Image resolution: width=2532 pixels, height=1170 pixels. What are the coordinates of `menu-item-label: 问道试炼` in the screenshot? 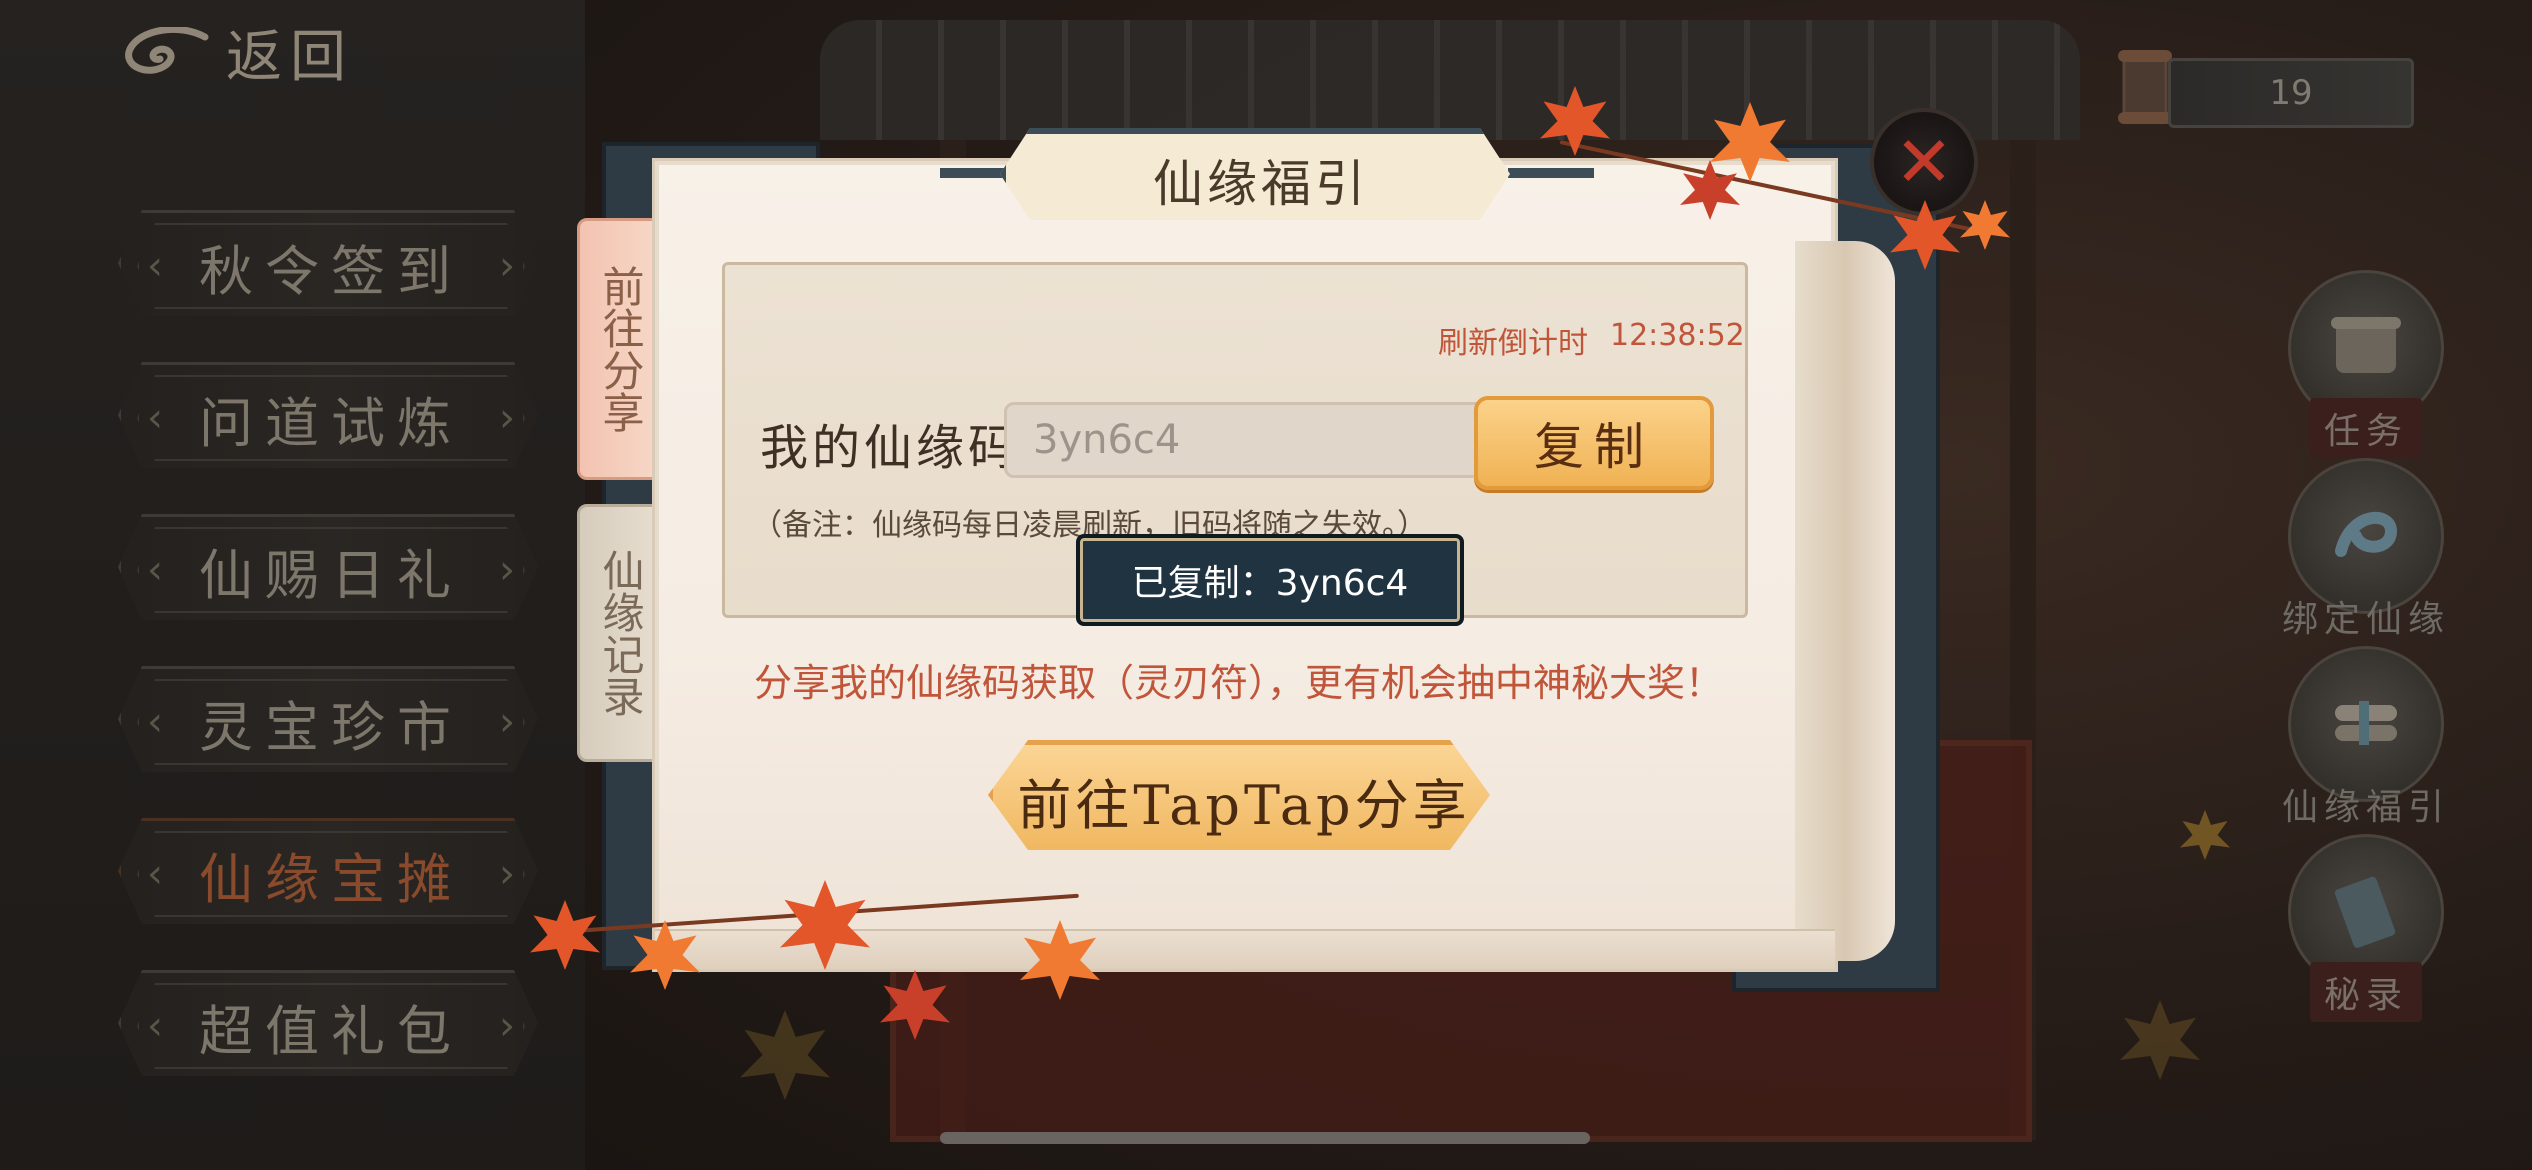 It's located at (331, 423).